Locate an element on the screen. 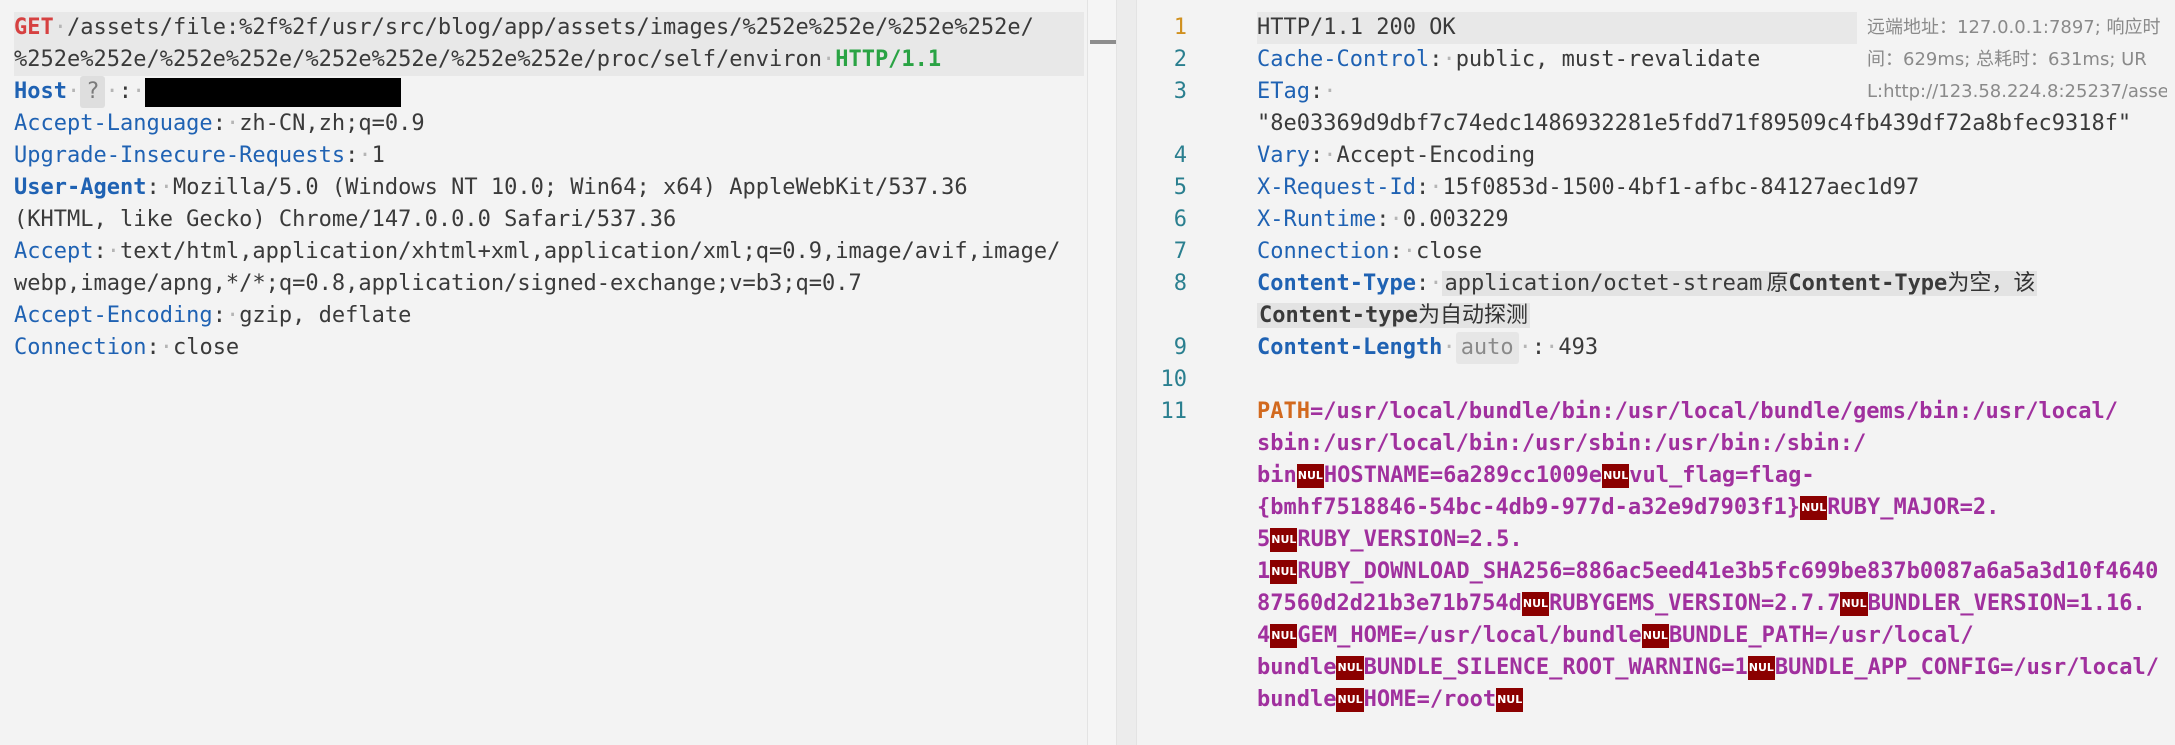 This screenshot has width=2175, height=745. pane-divider is located at coordinates (1126, 372).